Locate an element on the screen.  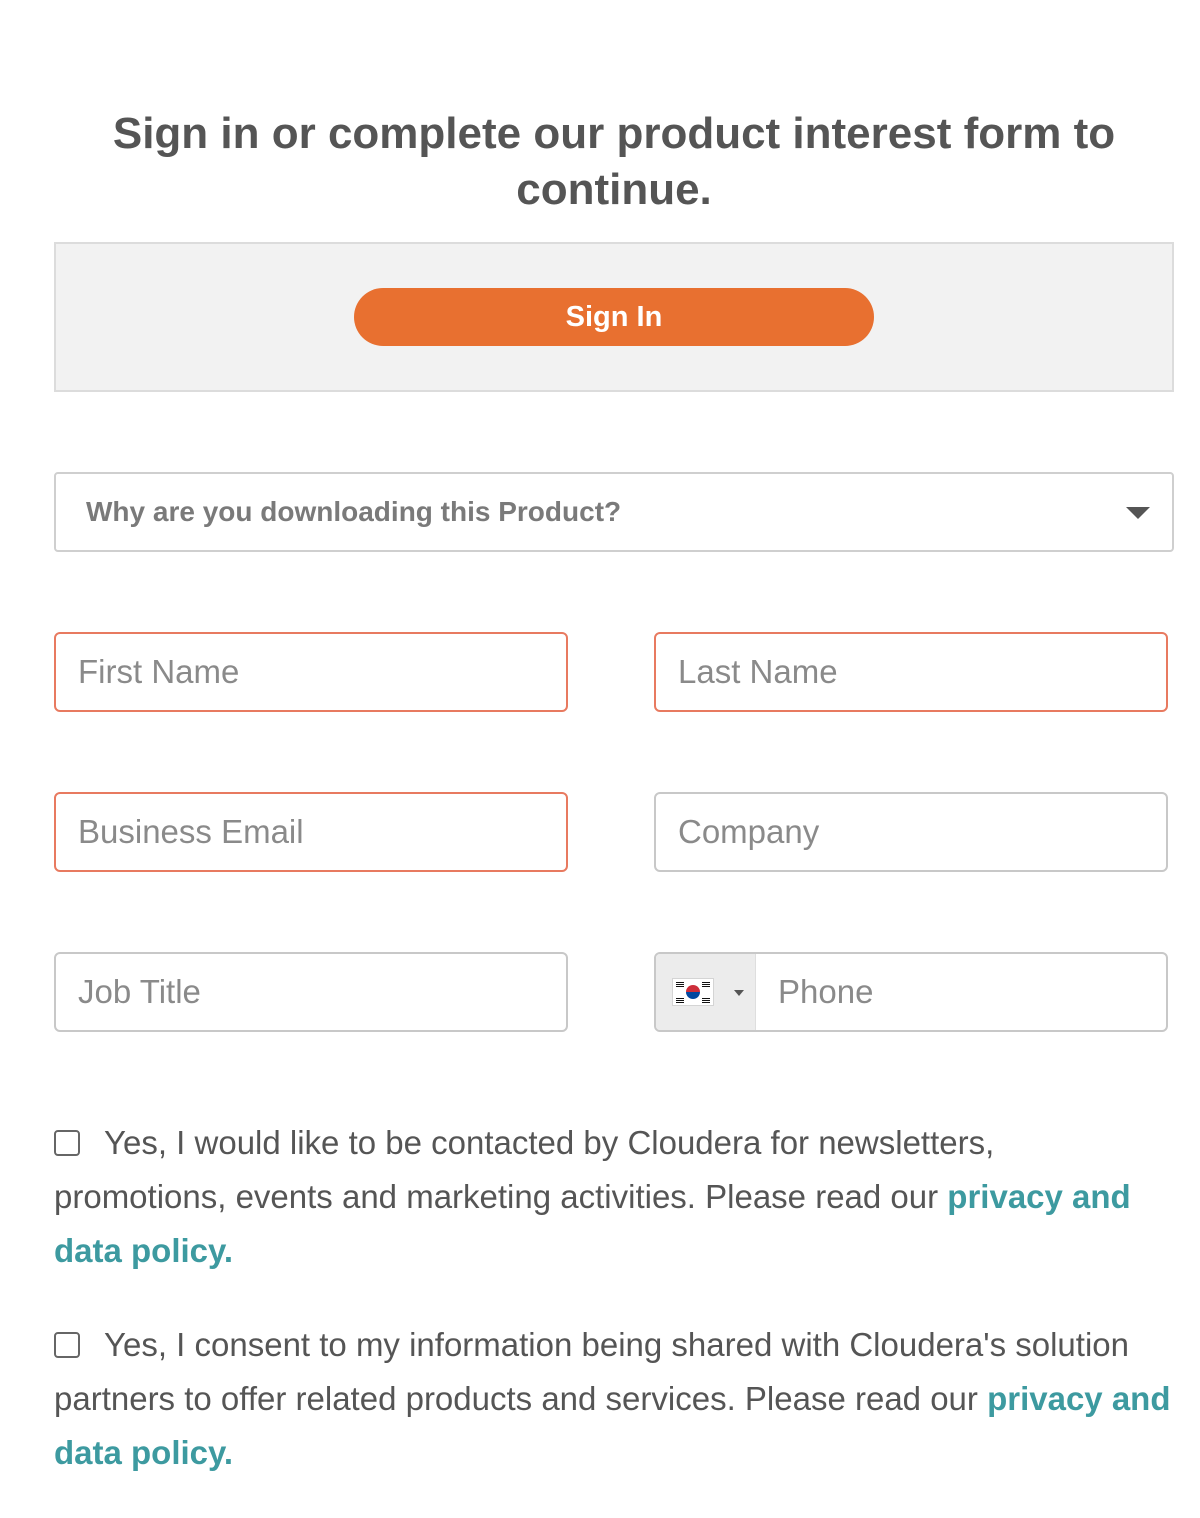
phone-field is located at coordinates (911, 992).